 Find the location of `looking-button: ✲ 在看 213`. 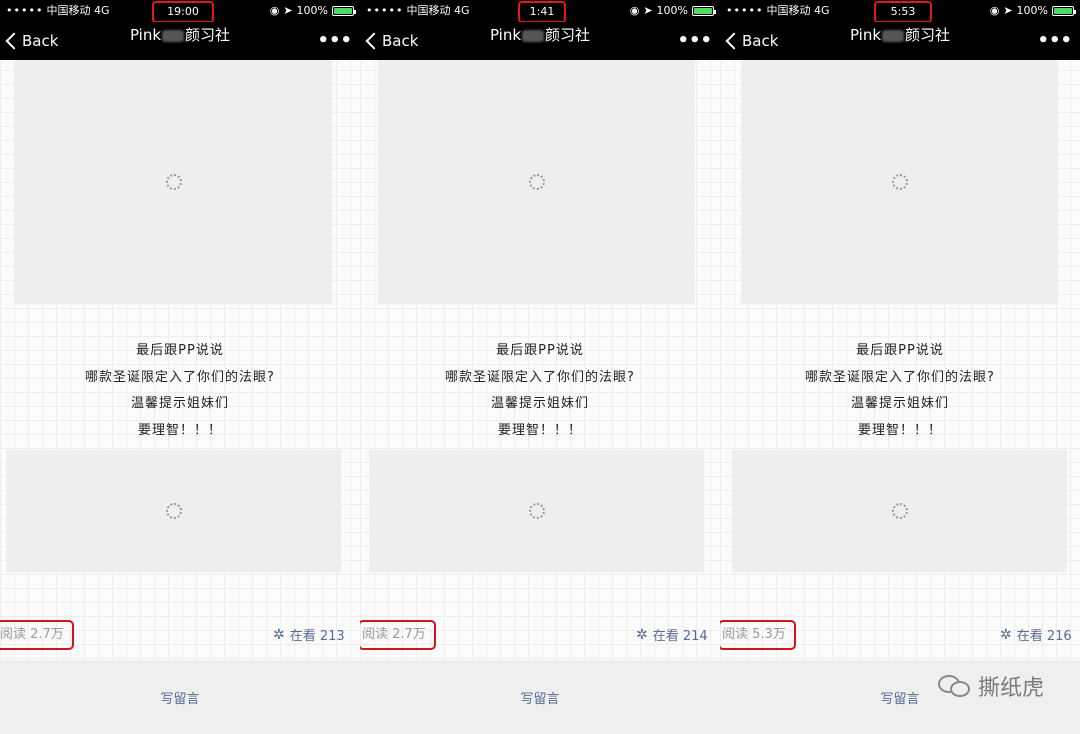

looking-button: ✲ 在看 213 is located at coordinates (309, 635).